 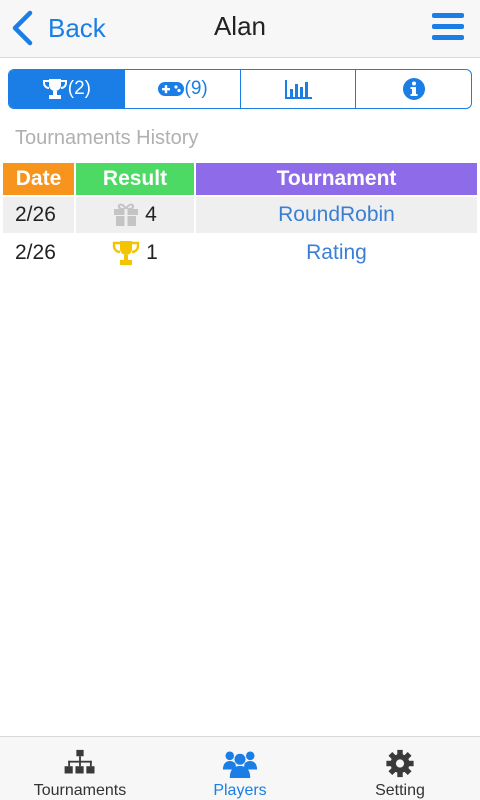 I want to click on gift-icon, so click(x=126, y=214).